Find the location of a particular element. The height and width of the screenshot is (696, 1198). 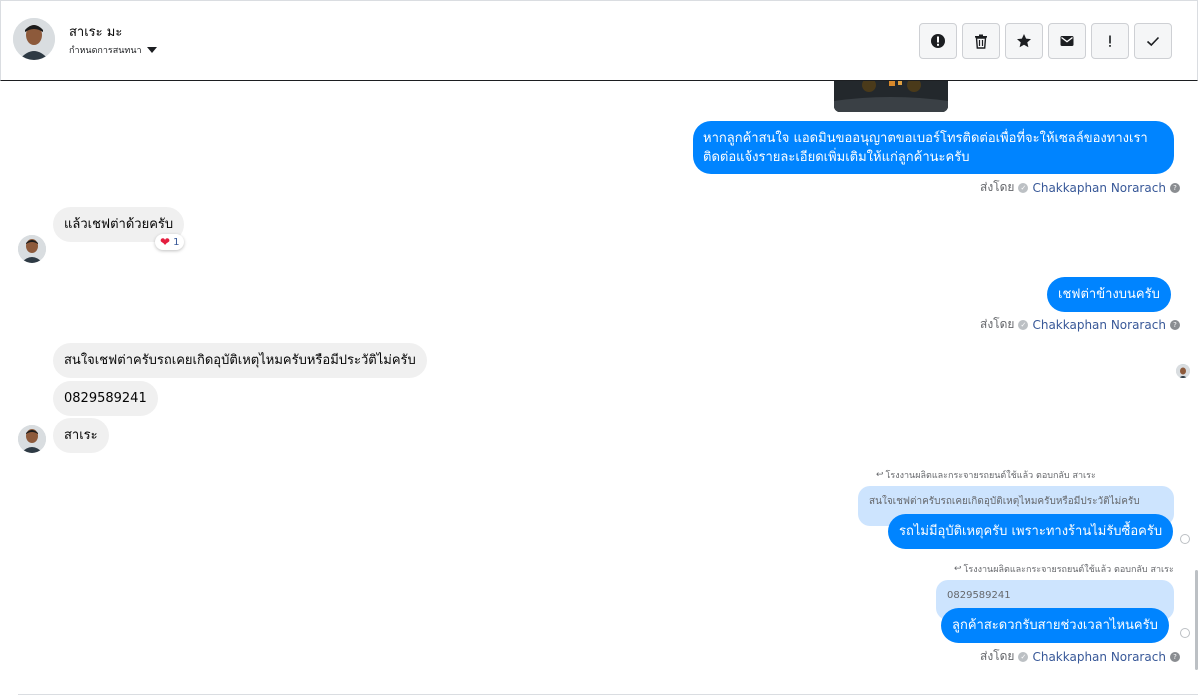

chevron-down-icon is located at coordinates (151, 50).